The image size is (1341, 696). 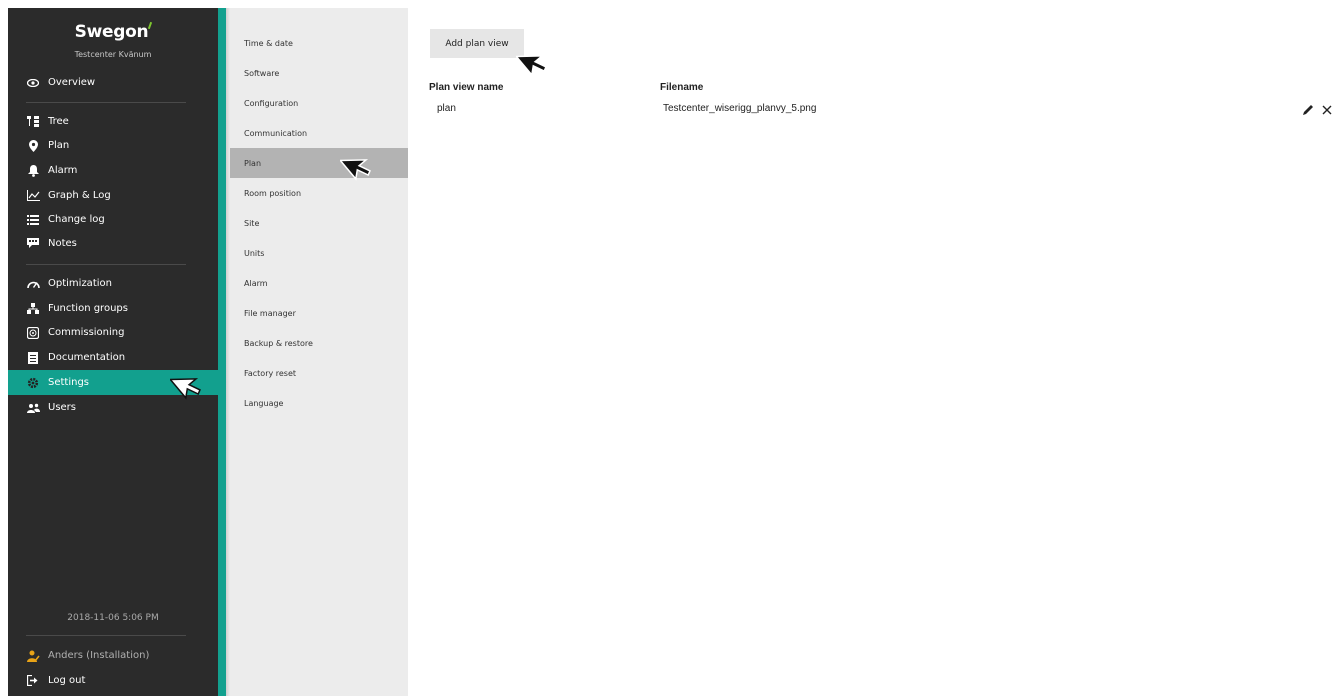 What do you see at coordinates (477, 43) in the screenshot?
I see `add-plan-view-button: Add plan view` at bounding box center [477, 43].